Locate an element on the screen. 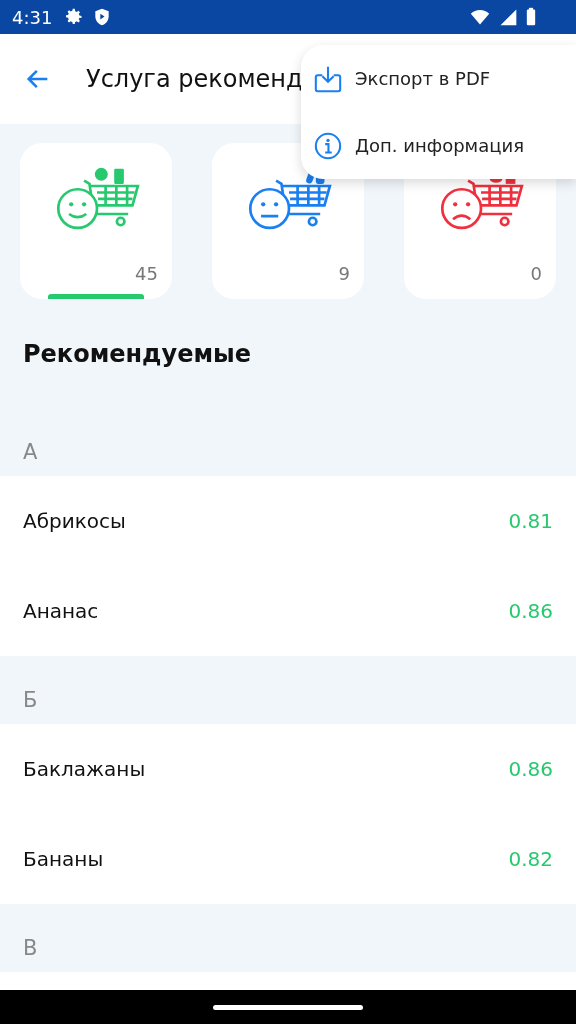 Image resolution: width=576 pixels, height=1024 pixels. item-name: Баклажаны is located at coordinates (84, 769).